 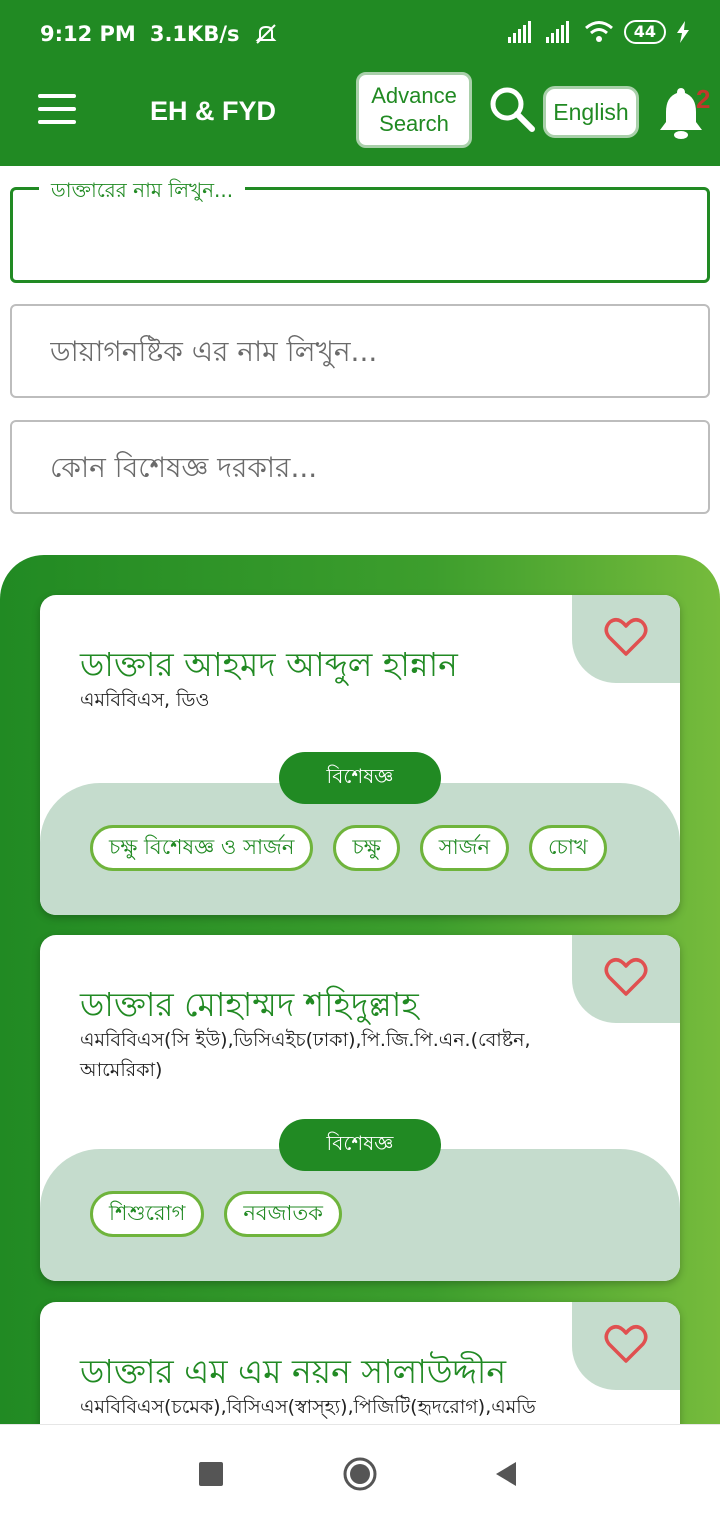 I want to click on diagnostic-name-input, so click(x=360, y=351).